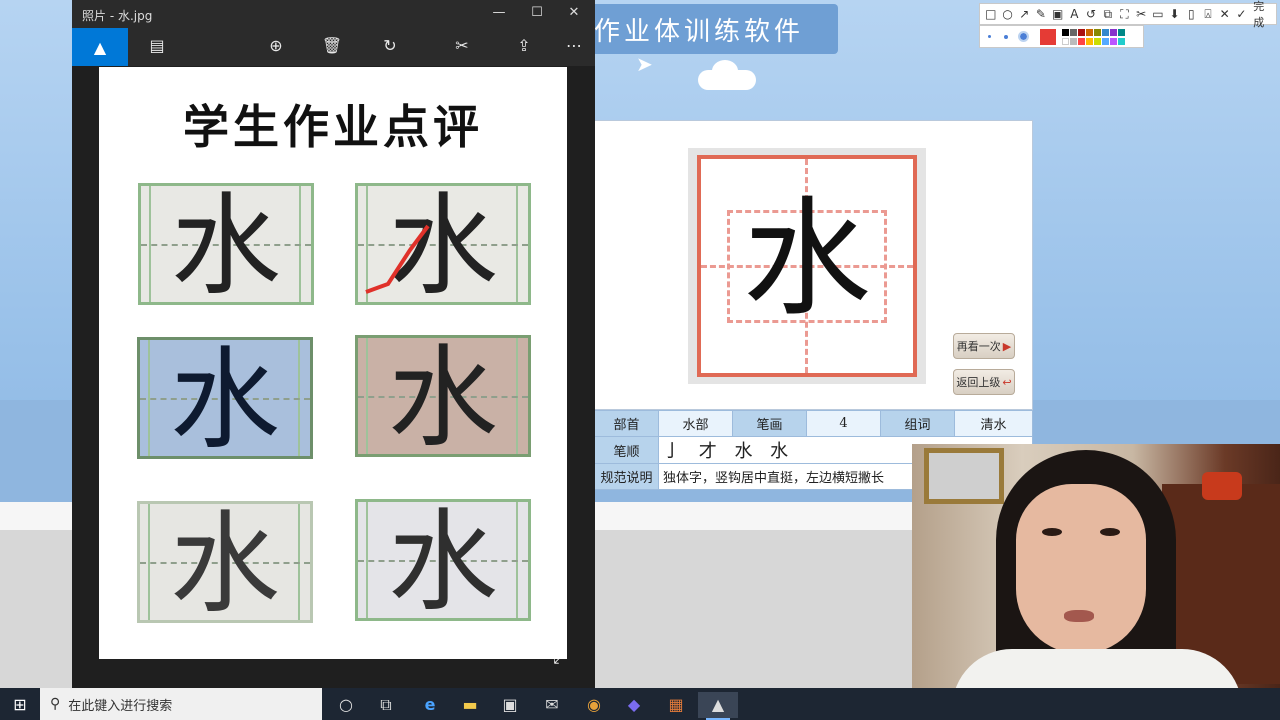  Describe the element at coordinates (333, 127) in the screenshot. I see `document-title: 学生作业点评` at that location.